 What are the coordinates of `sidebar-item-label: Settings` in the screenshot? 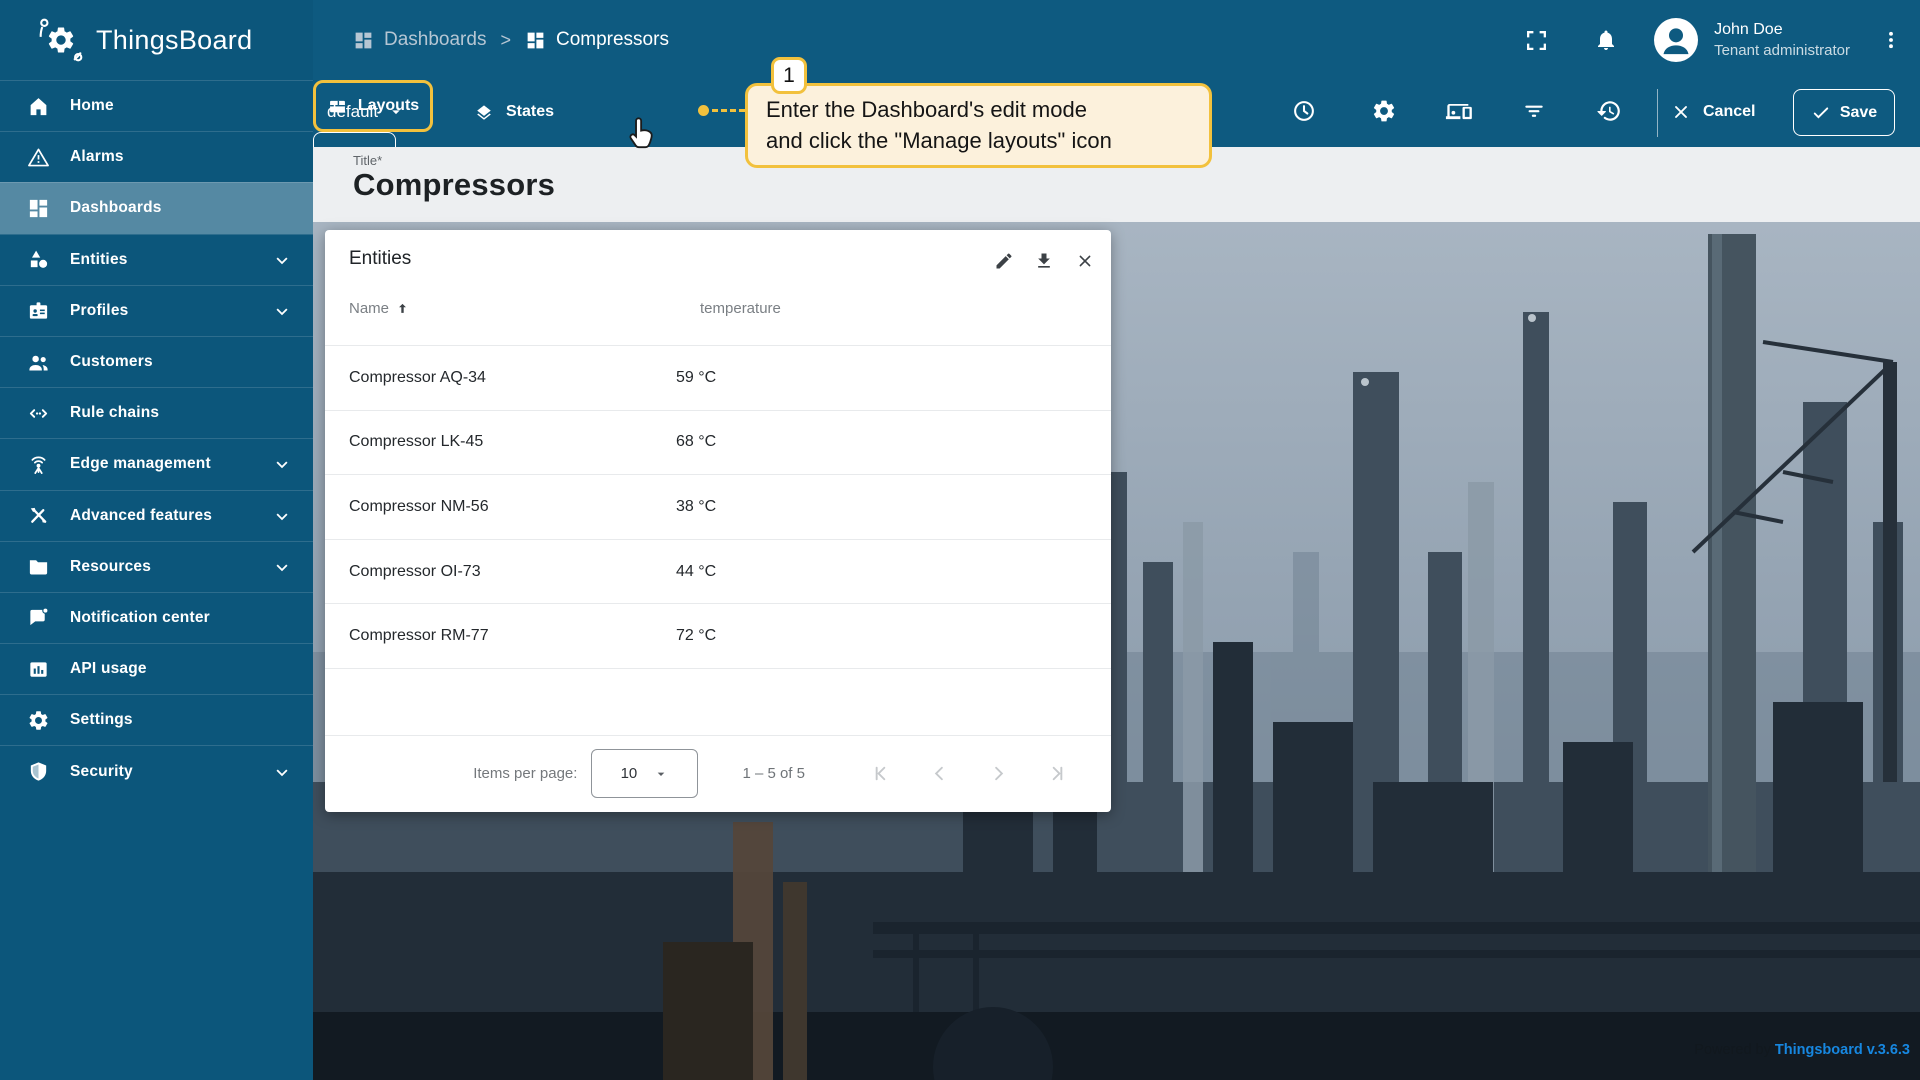 It's located at (101, 720).